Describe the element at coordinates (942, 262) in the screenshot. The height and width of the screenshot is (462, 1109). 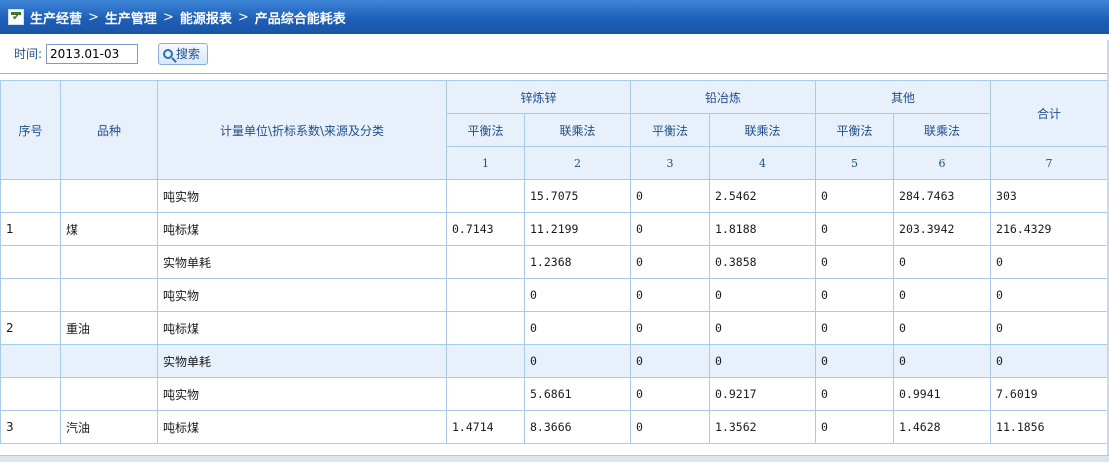
I see `cell-c6: 0` at that location.